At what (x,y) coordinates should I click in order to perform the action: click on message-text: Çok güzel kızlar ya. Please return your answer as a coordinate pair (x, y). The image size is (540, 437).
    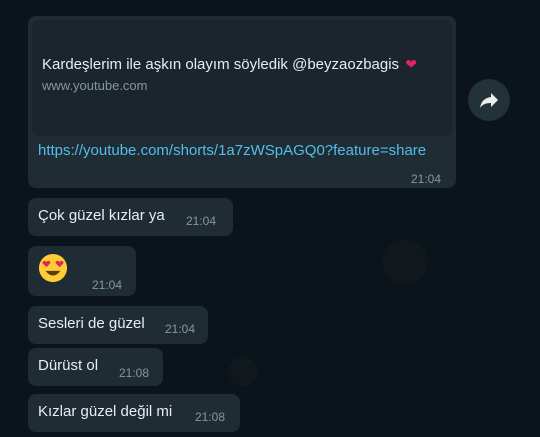
    Looking at the image, I should click on (101, 215).